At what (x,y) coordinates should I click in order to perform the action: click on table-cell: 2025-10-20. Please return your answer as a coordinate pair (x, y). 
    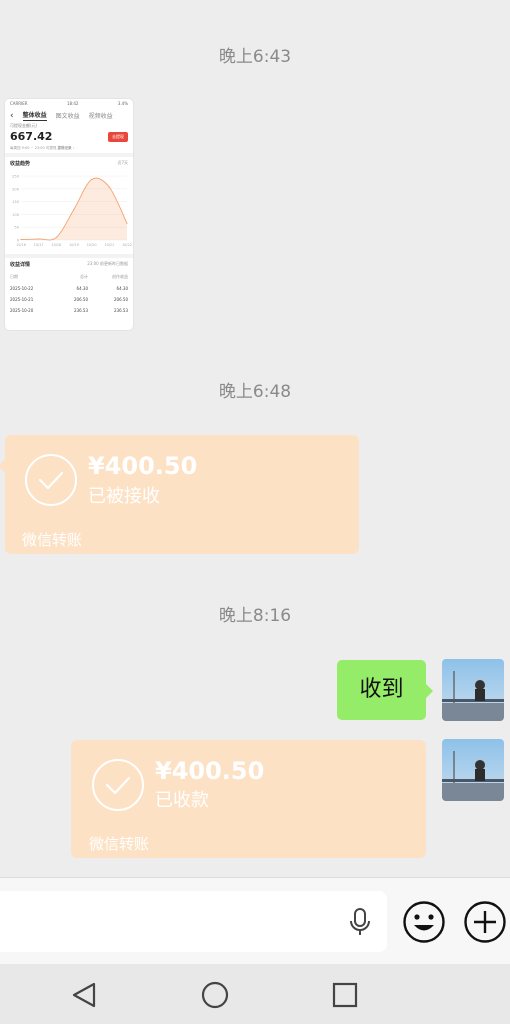
    Looking at the image, I should click on (22, 310).